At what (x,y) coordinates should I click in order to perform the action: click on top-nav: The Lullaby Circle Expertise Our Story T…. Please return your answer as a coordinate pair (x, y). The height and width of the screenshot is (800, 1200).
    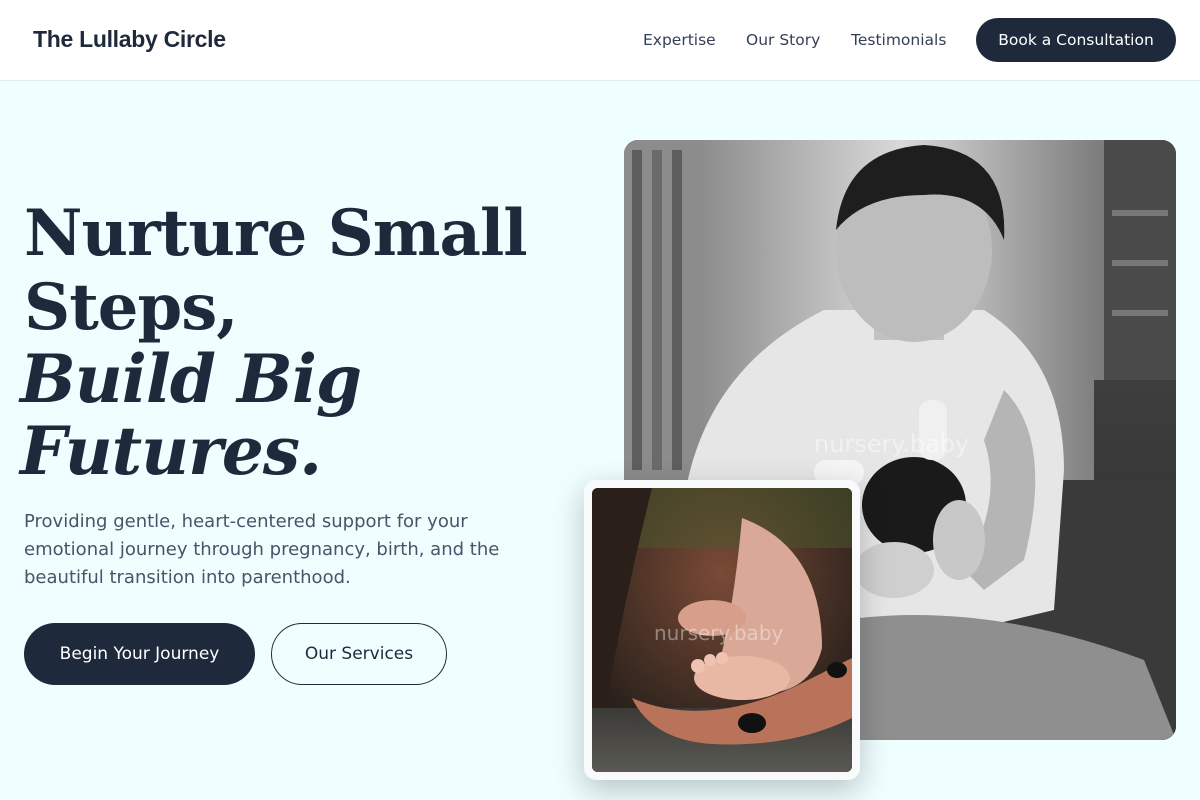
    Looking at the image, I should click on (600, 40).